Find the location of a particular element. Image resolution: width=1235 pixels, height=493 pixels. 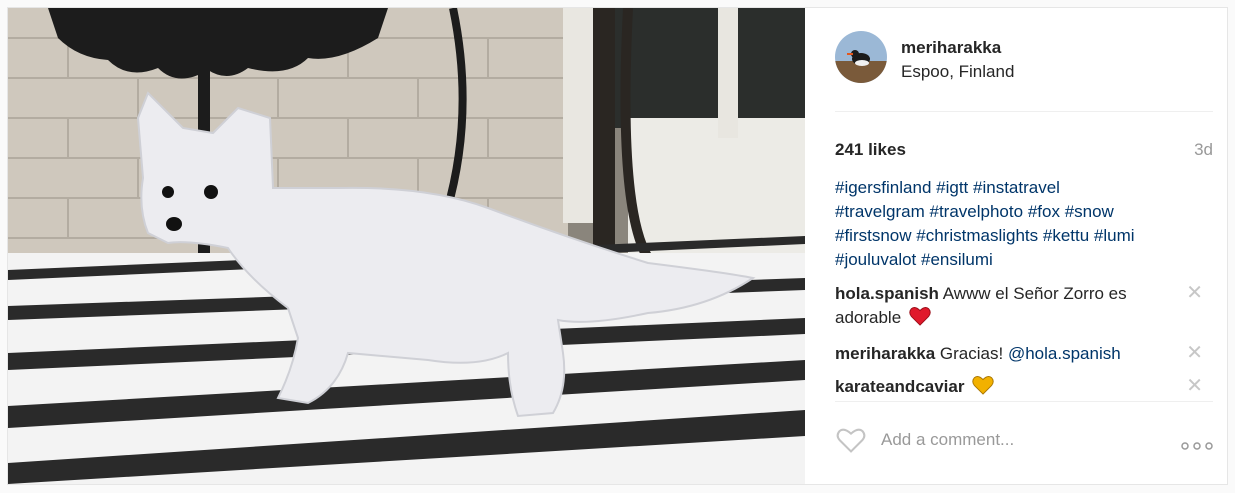

comment-text: Gracias! is located at coordinates (971, 353).